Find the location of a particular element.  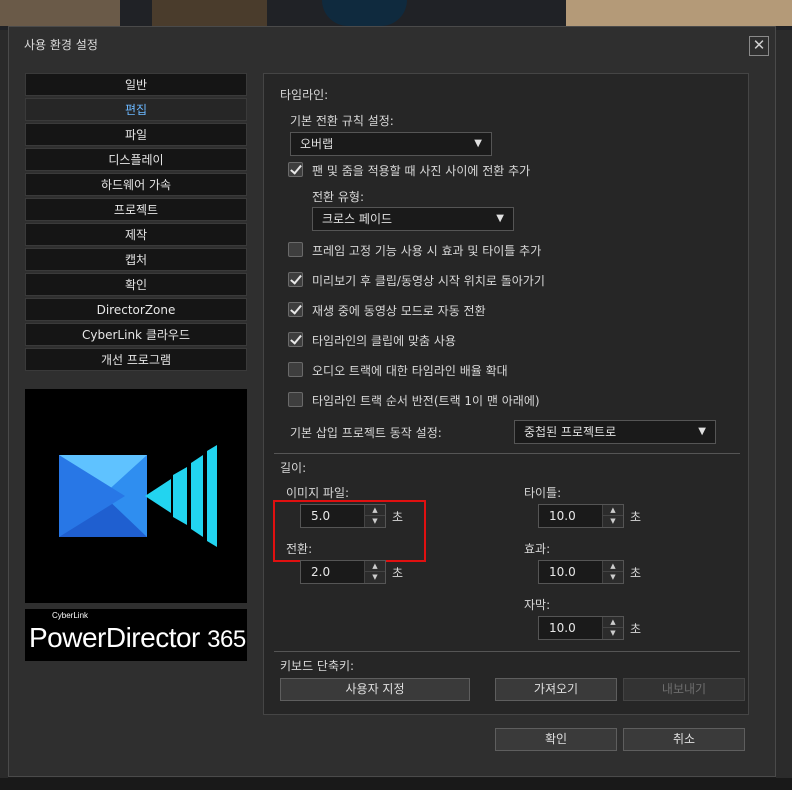

powerdirector-logo-icon is located at coordinates (138, 496).